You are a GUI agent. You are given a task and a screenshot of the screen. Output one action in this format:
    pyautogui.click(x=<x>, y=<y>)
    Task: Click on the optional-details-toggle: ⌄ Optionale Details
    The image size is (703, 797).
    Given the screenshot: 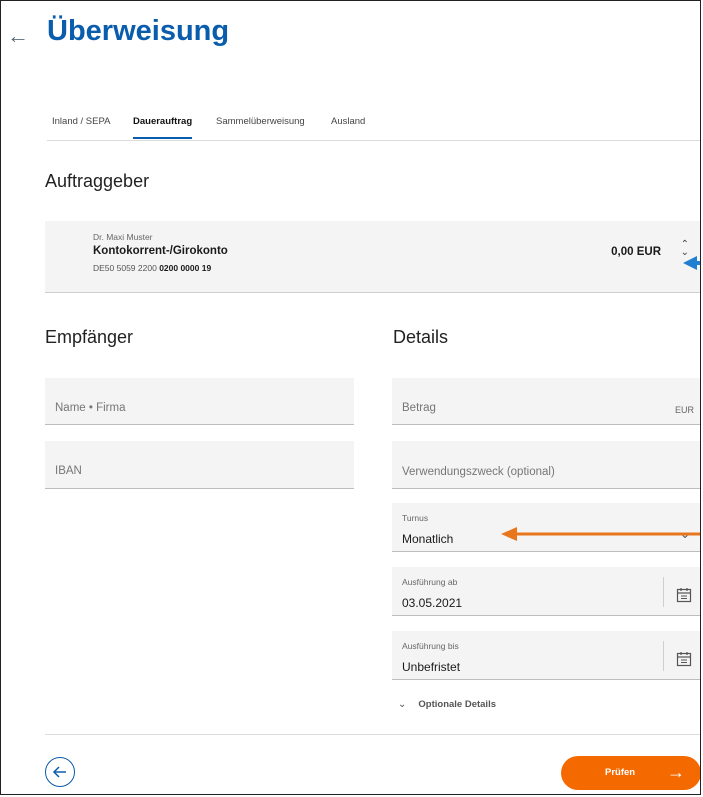 What is the action you would take?
    pyautogui.click(x=447, y=704)
    